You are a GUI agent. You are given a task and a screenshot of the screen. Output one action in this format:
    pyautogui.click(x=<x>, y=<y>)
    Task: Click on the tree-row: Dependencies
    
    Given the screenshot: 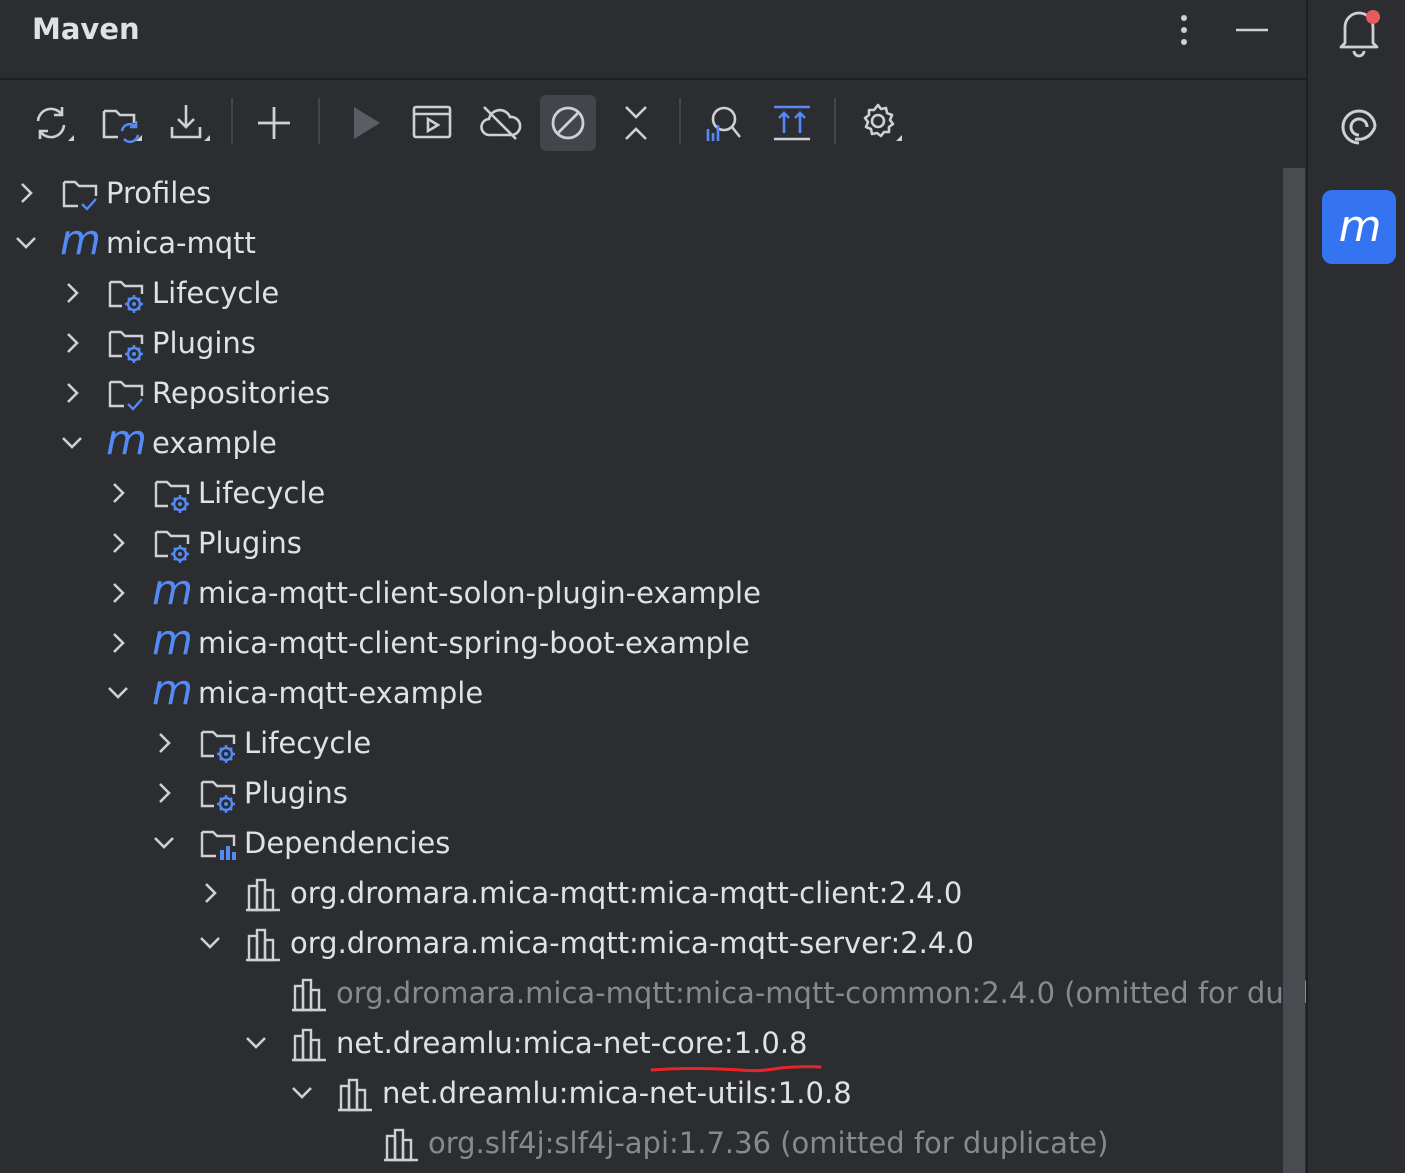 What is the action you would take?
    pyautogui.click(x=653, y=843)
    